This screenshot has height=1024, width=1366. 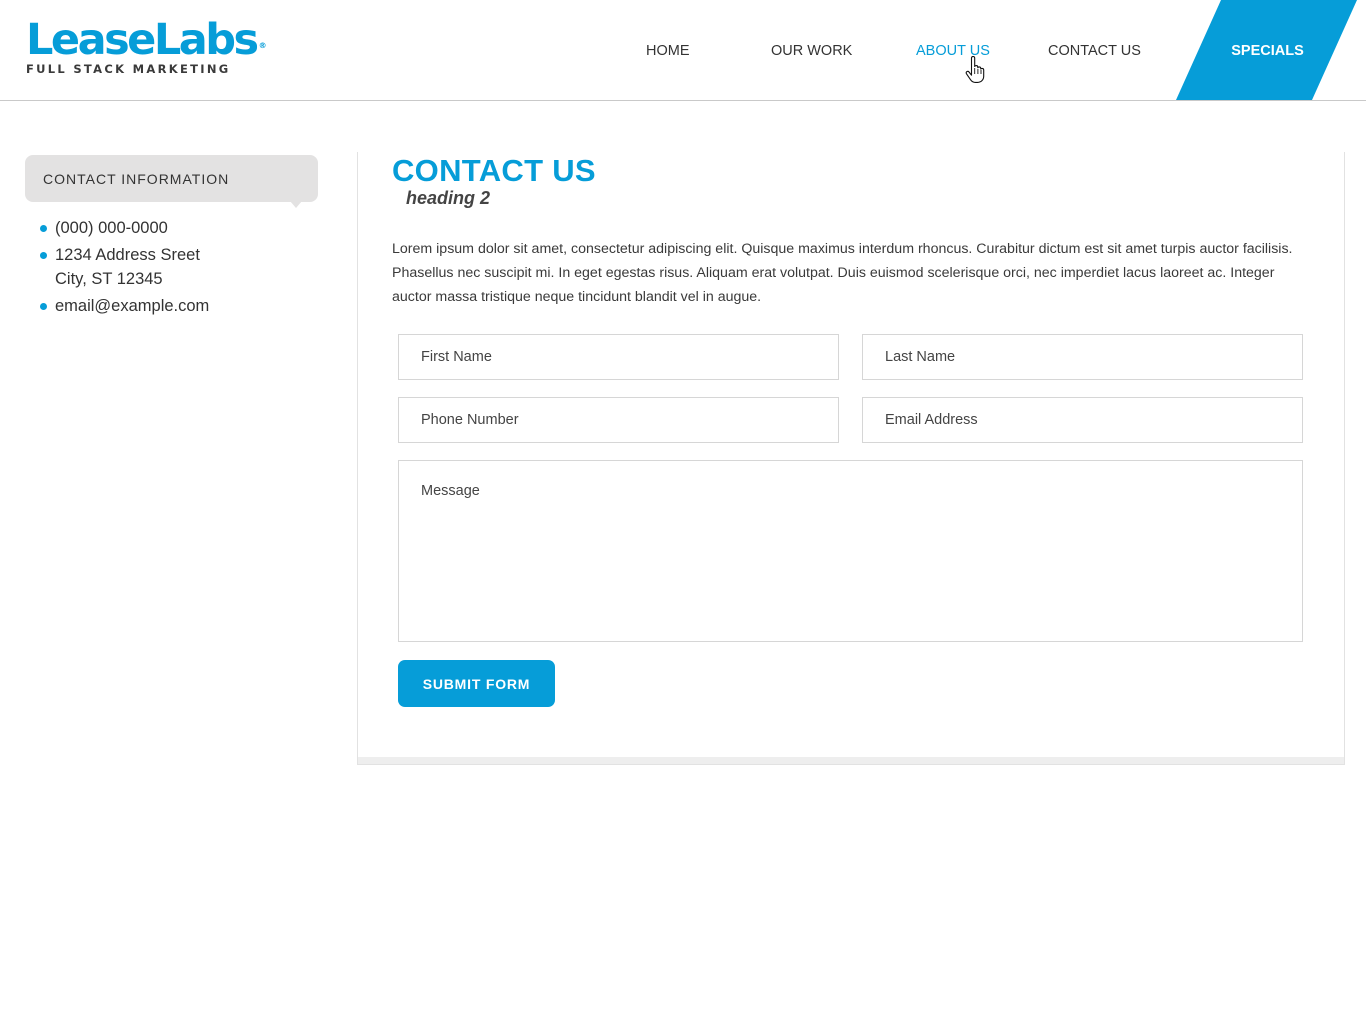 What do you see at coordinates (811, 51) in the screenshot?
I see `nav-our-work: OUR WORK` at bounding box center [811, 51].